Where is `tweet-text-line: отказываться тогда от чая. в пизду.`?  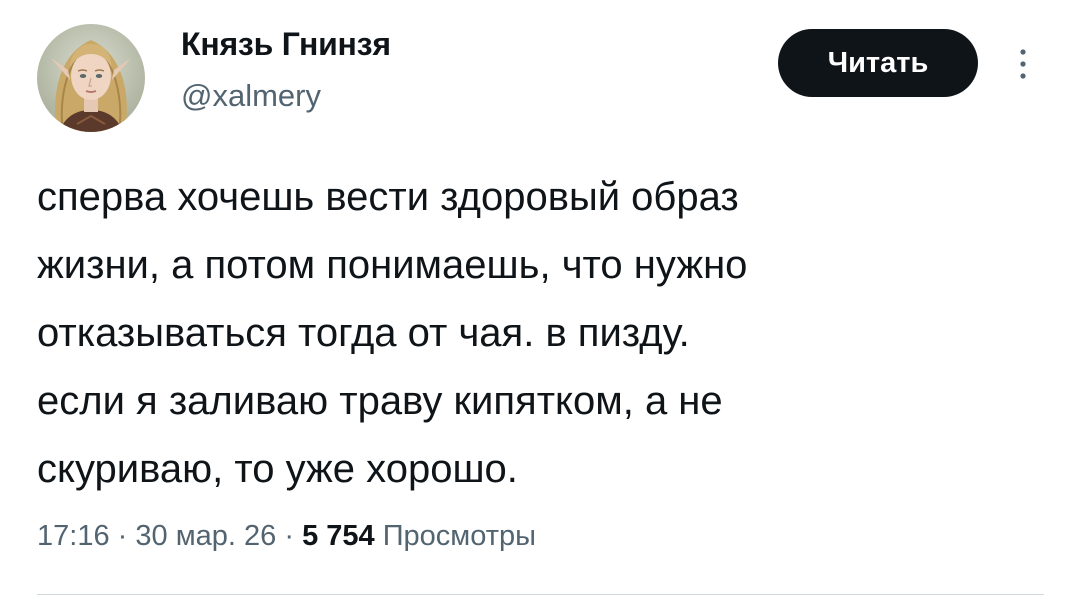 tweet-text-line: отказываться тогда от чая. в пизду. is located at coordinates (363, 333).